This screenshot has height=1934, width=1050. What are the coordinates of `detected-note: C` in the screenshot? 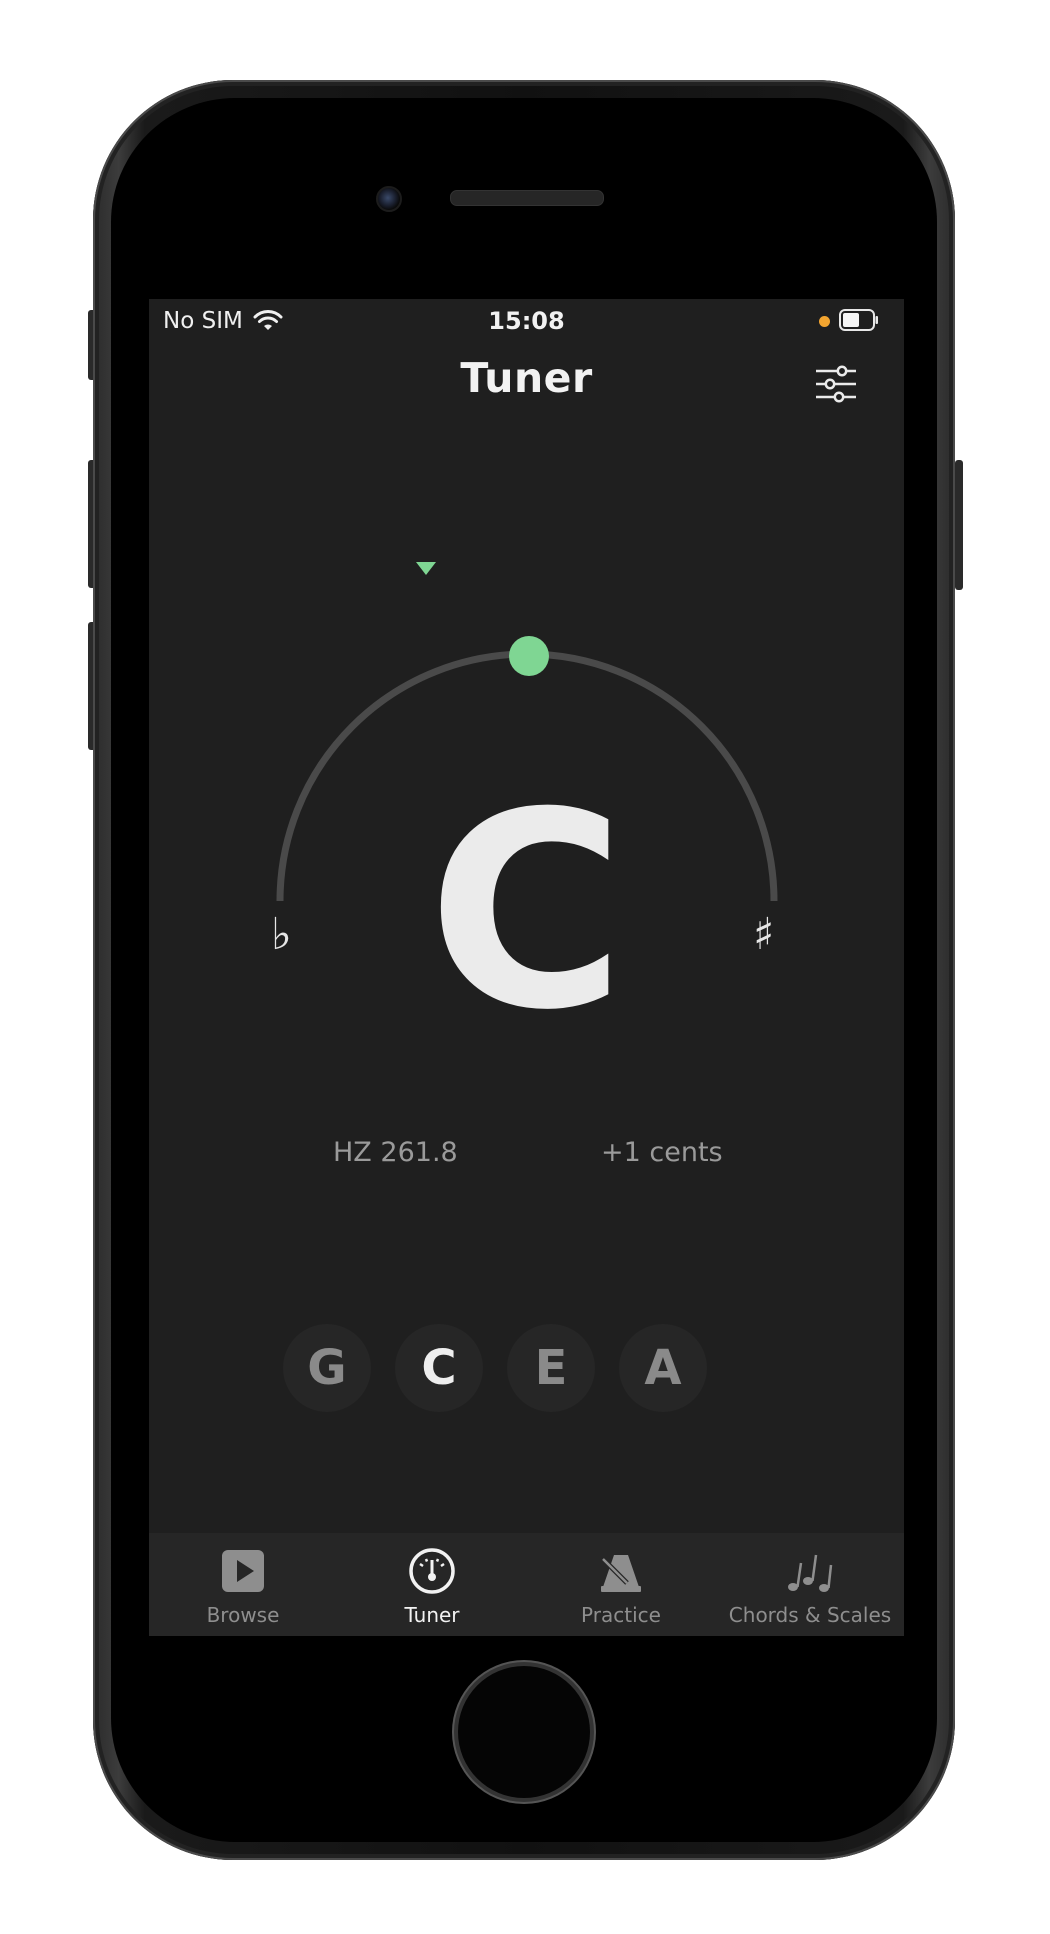 It's located at (526, 911).